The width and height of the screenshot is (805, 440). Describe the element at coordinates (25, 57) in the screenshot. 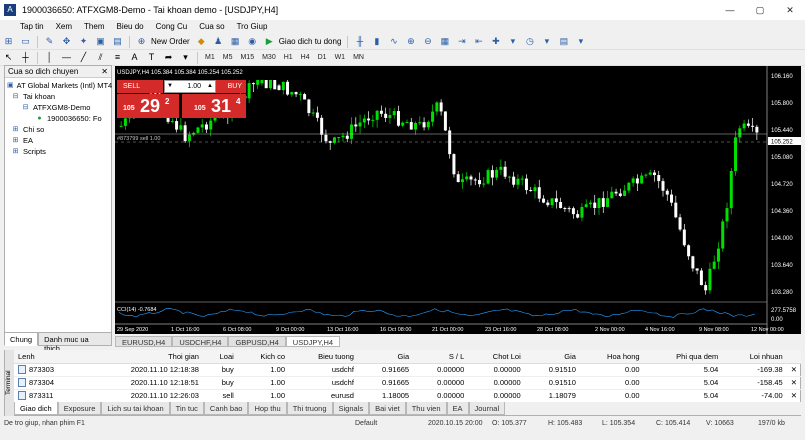

I see `crosshair-icon: ┼` at that location.